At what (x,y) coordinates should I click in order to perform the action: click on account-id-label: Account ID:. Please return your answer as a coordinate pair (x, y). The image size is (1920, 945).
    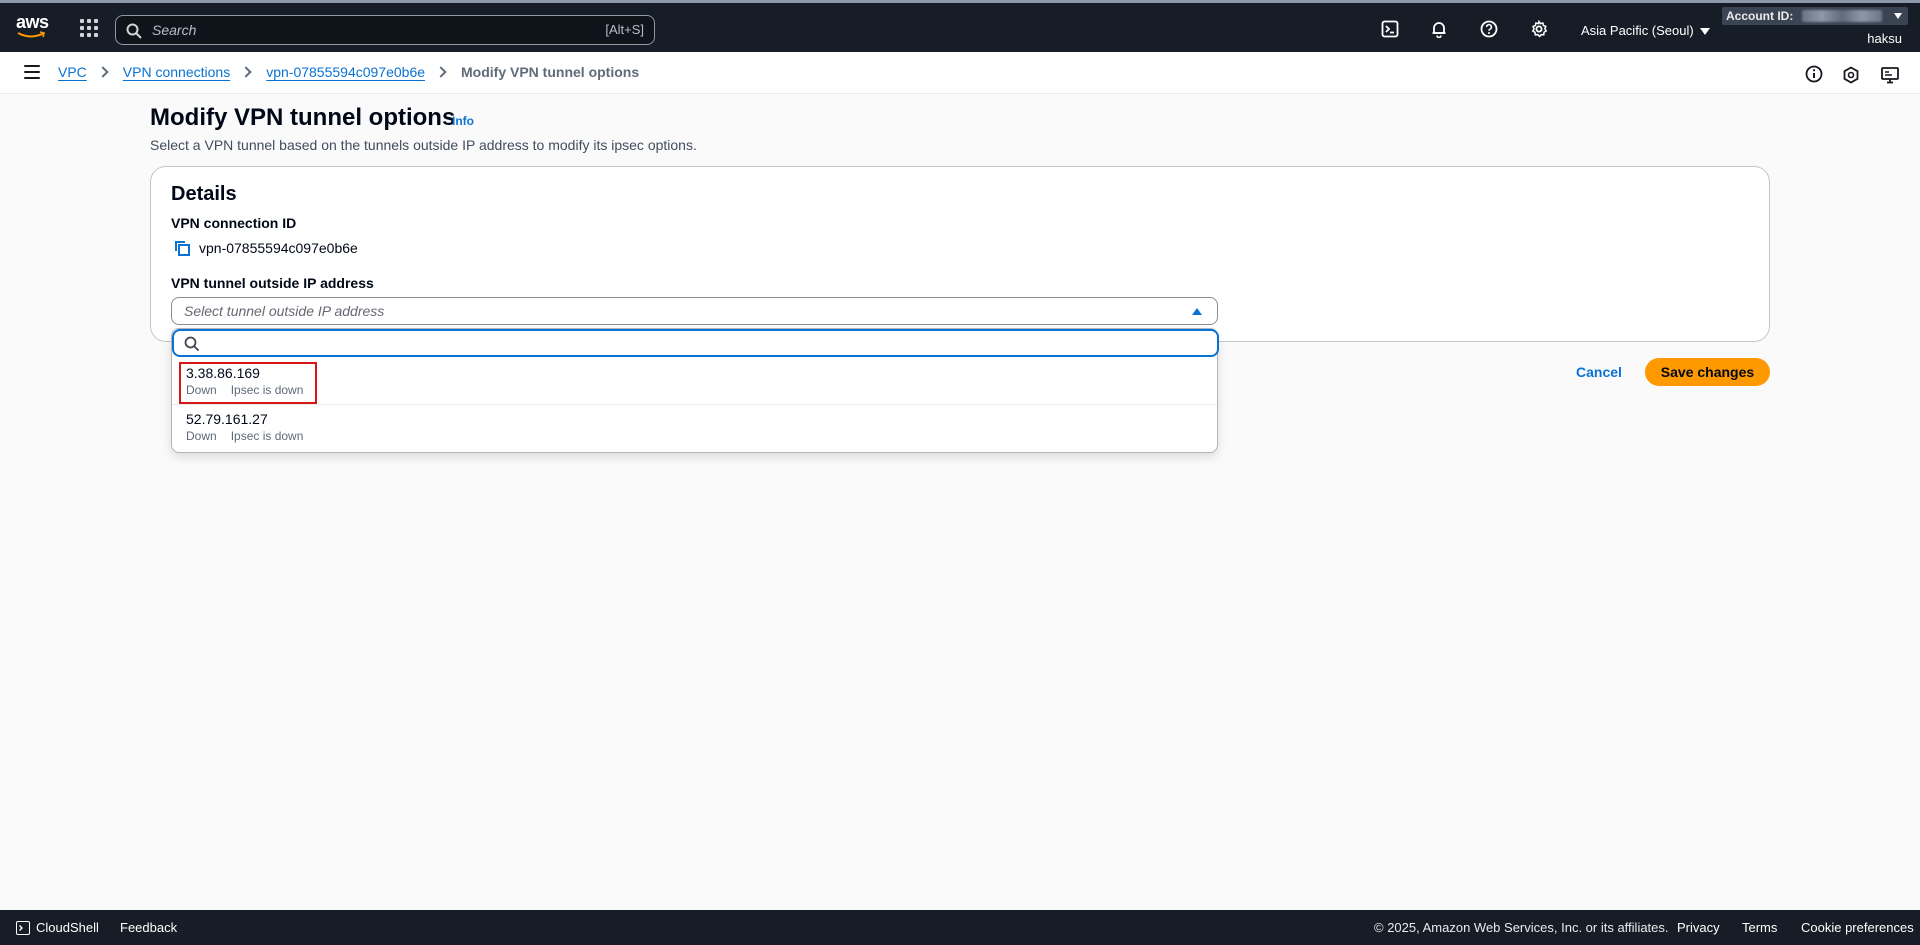
    Looking at the image, I should click on (1760, 16).